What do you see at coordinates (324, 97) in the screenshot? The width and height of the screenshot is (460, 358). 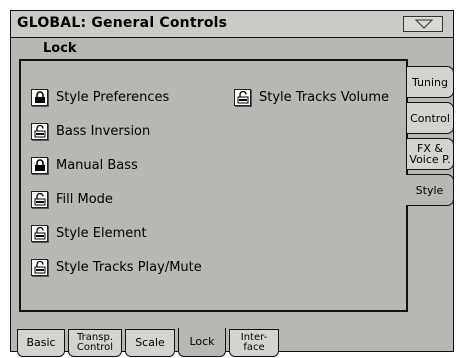 I see `lock-item-label: Style Tracks Volume` at bounding box center [324, 97].